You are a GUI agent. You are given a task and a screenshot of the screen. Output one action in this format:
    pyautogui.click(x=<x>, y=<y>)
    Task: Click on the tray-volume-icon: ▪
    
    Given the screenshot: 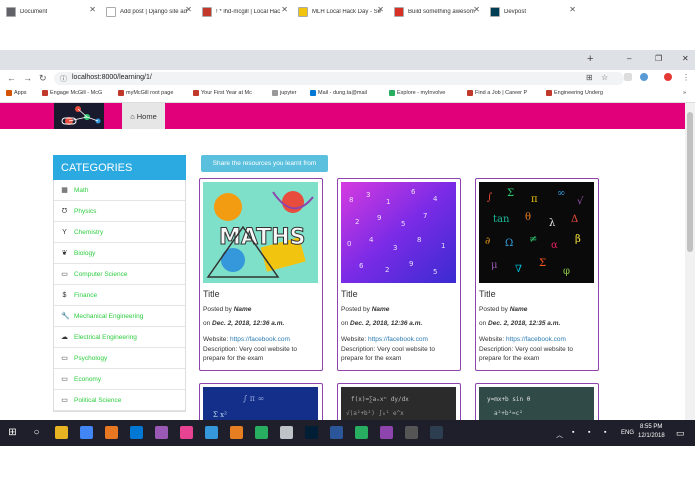 What is the action you would take?
    pyautogui.click(x=605, y=432)
    